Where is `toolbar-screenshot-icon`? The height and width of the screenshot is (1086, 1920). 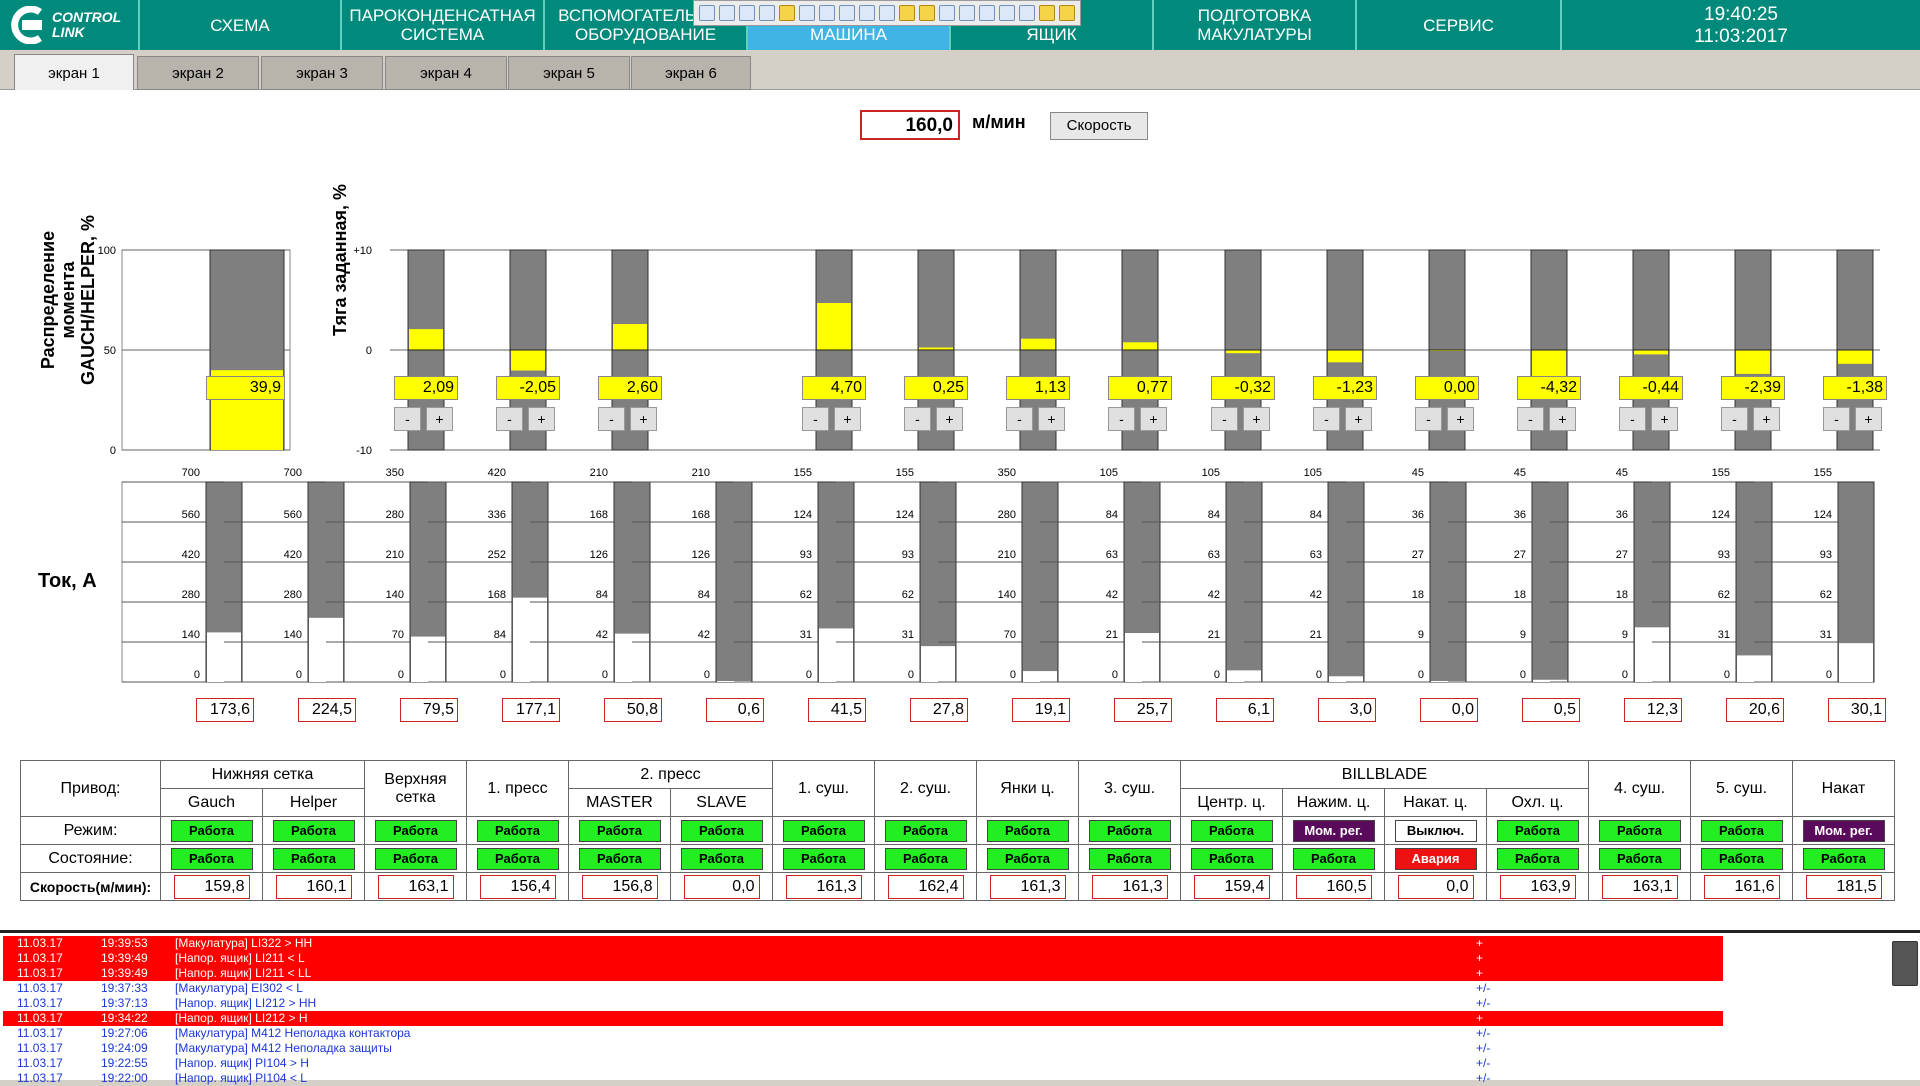 toolbar-screenshot-icon is located at coordinates (987, 13).